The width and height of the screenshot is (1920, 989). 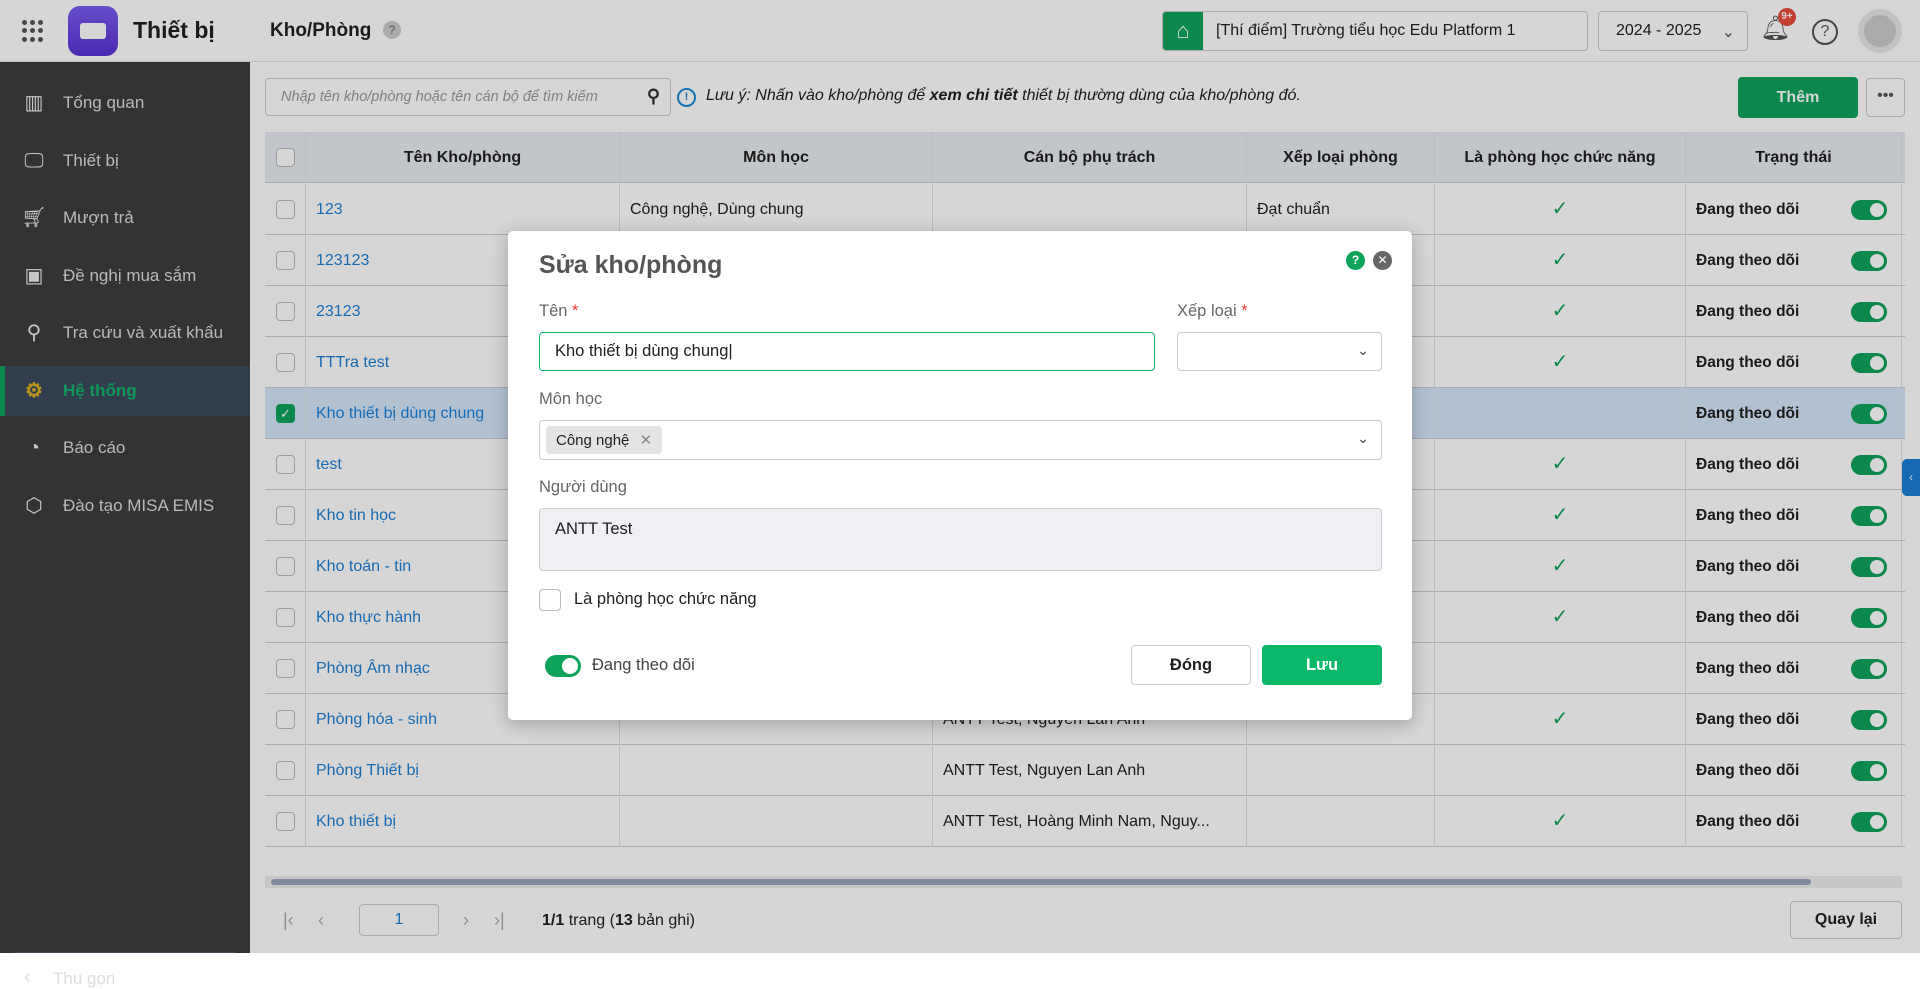 What do you see at coordinates (84, 978) in the screenshot?
I see `collapse-label: Thu gọn` at bounding box center [84, 978].